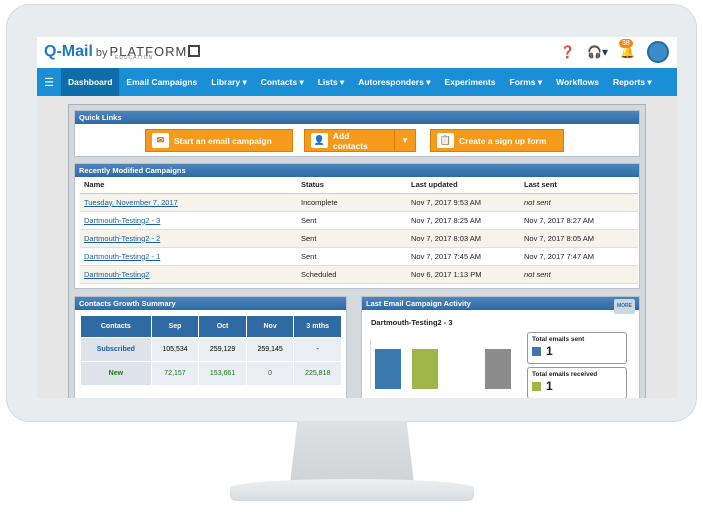 The width and height of the screenshot is (703, 512). I want to click on campaign-link: Dartmouth-Testing2, so click(116, 274).